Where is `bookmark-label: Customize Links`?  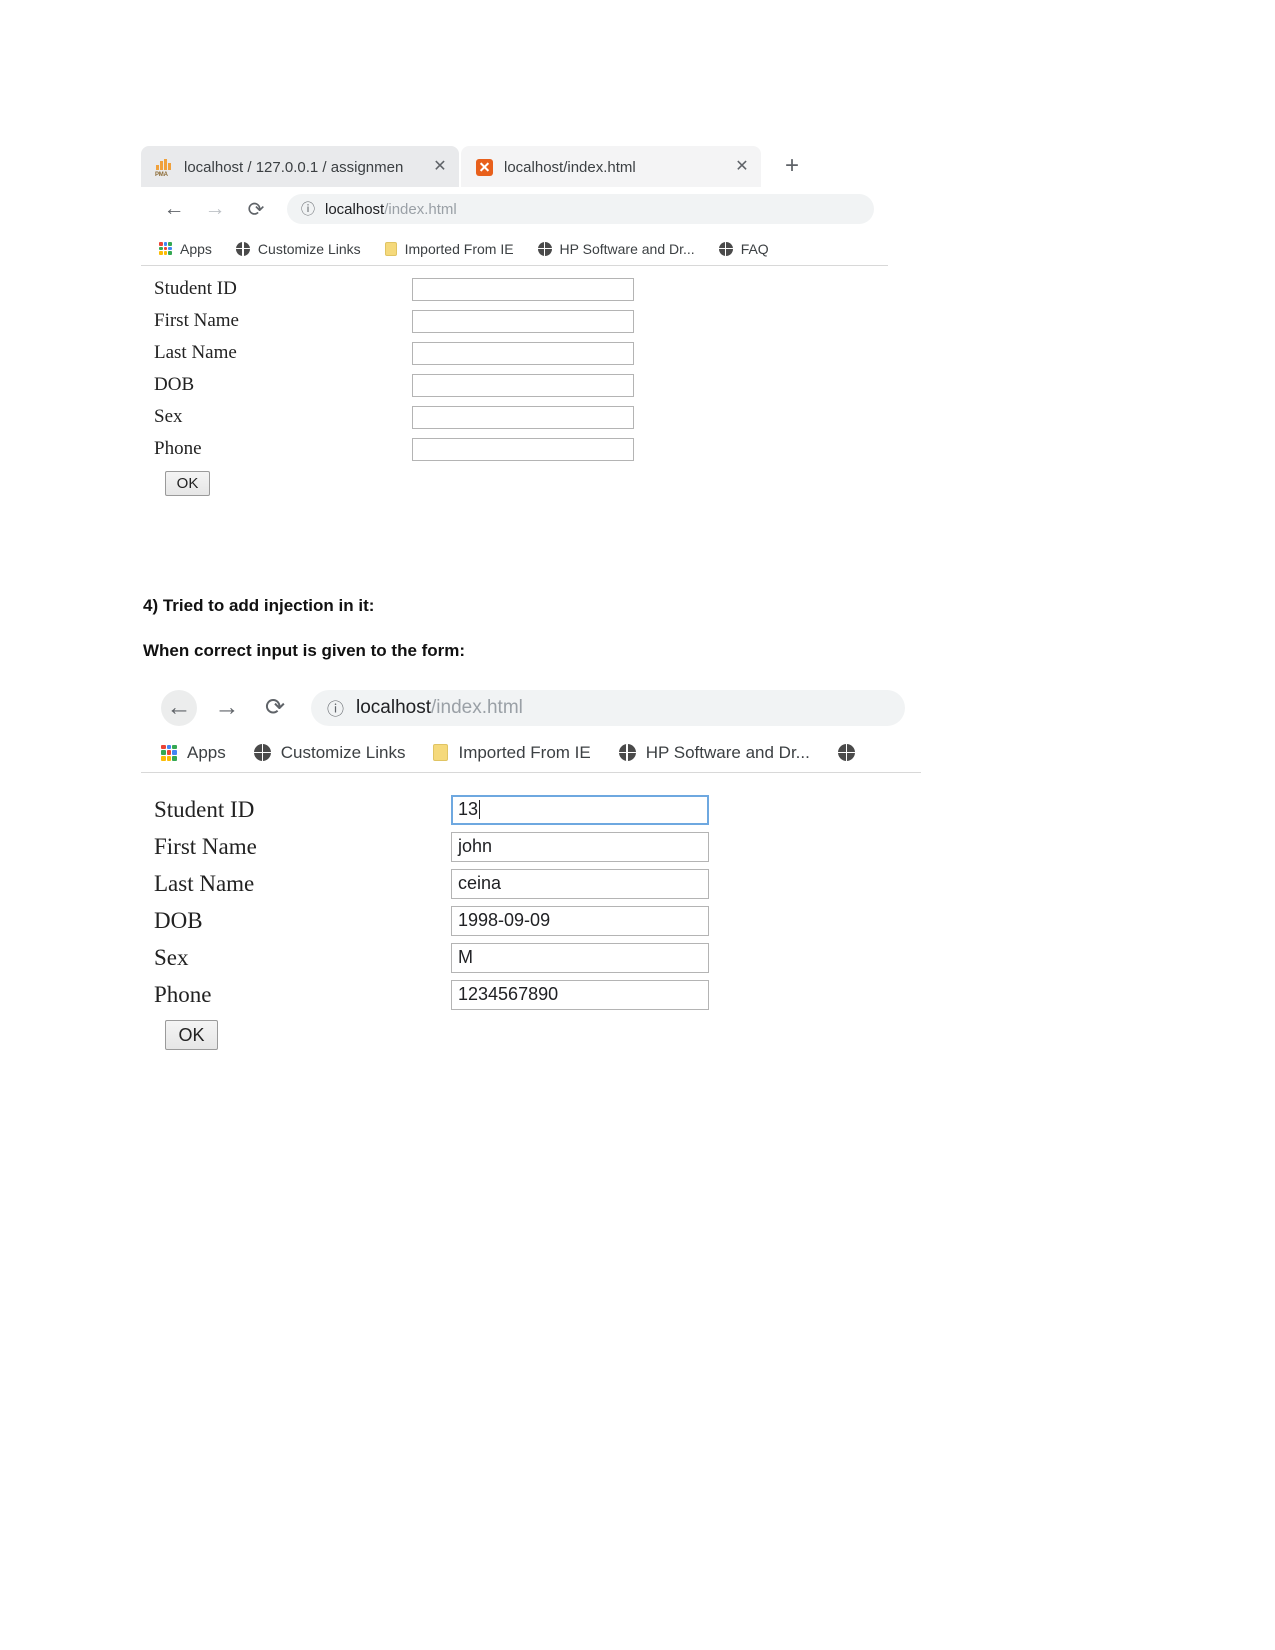 bookmark-label: Customize Links is located at coordinates (309, 248).